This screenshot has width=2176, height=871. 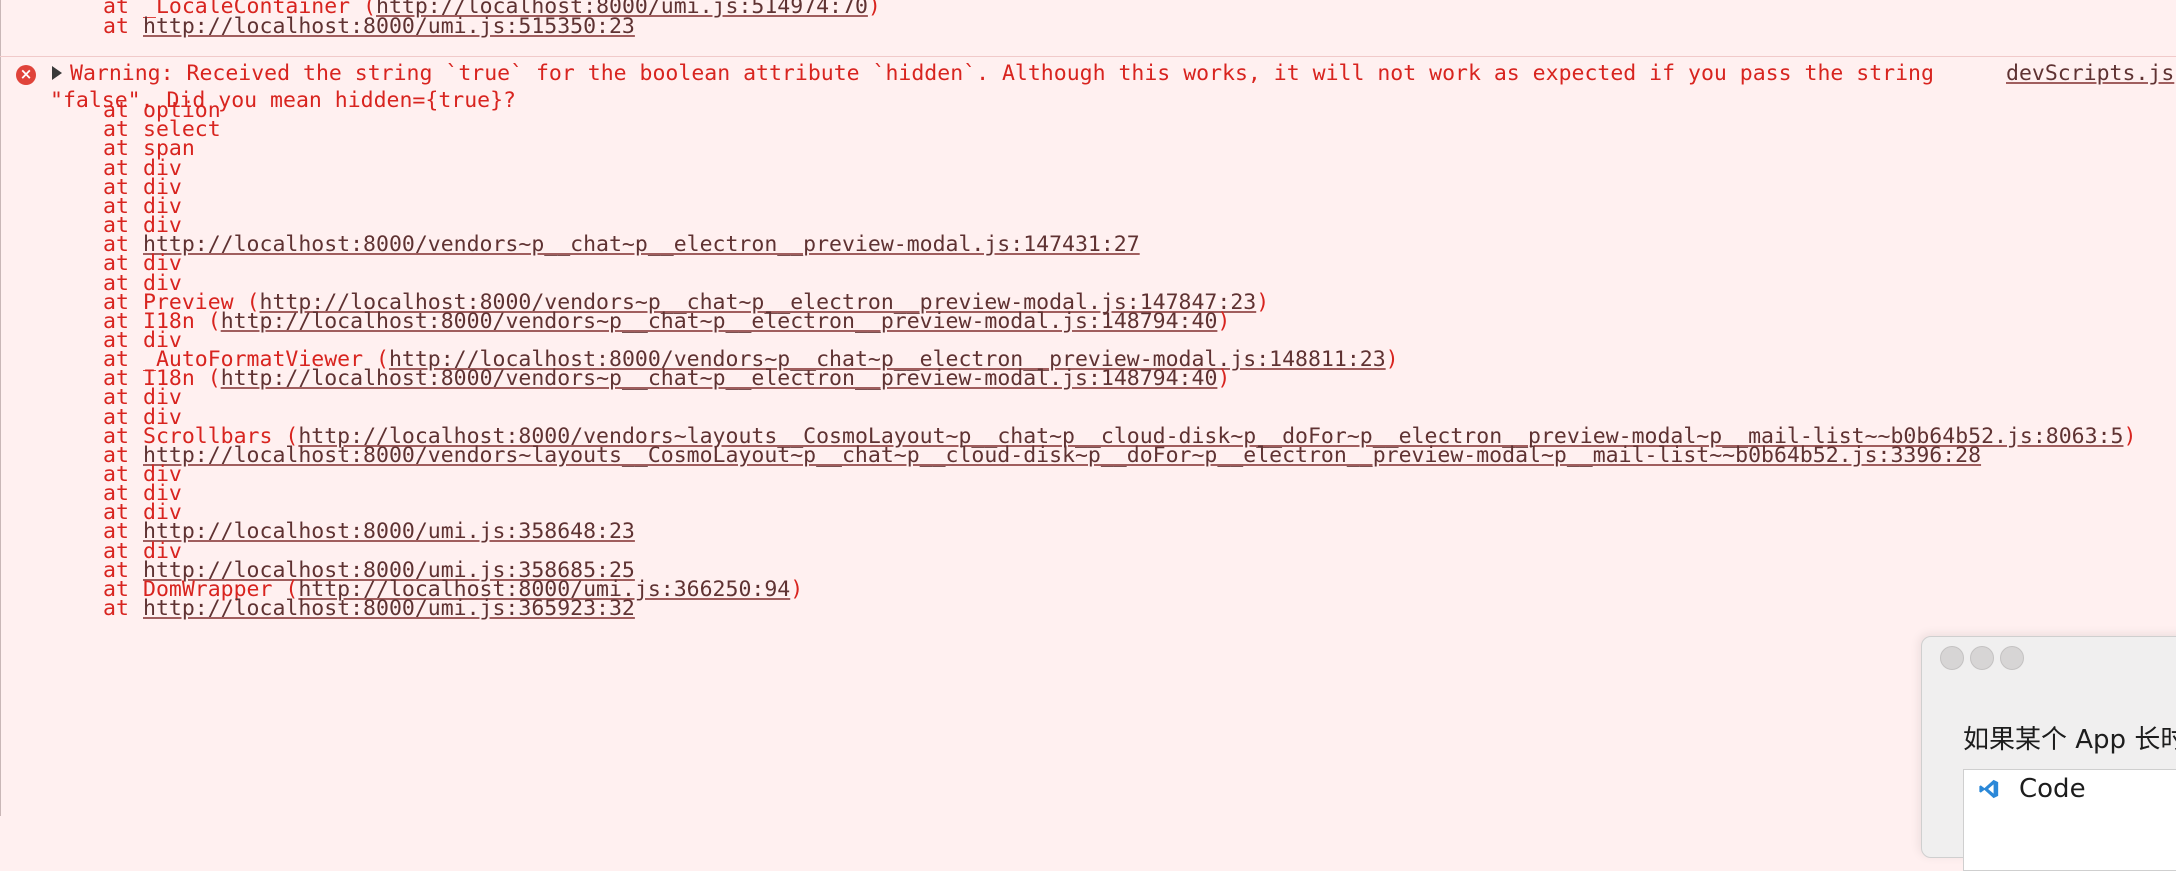 I want to click on macos-dialog: 如果某个 App 长时 Code, so click(x=2048, y=753).